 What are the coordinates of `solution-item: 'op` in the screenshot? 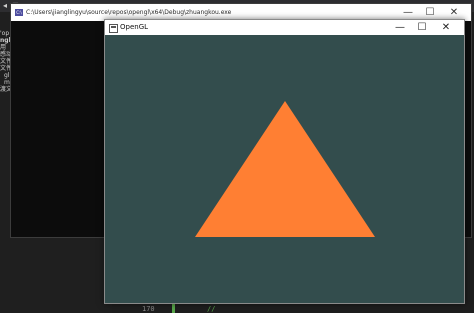 It's located at (4, 33).